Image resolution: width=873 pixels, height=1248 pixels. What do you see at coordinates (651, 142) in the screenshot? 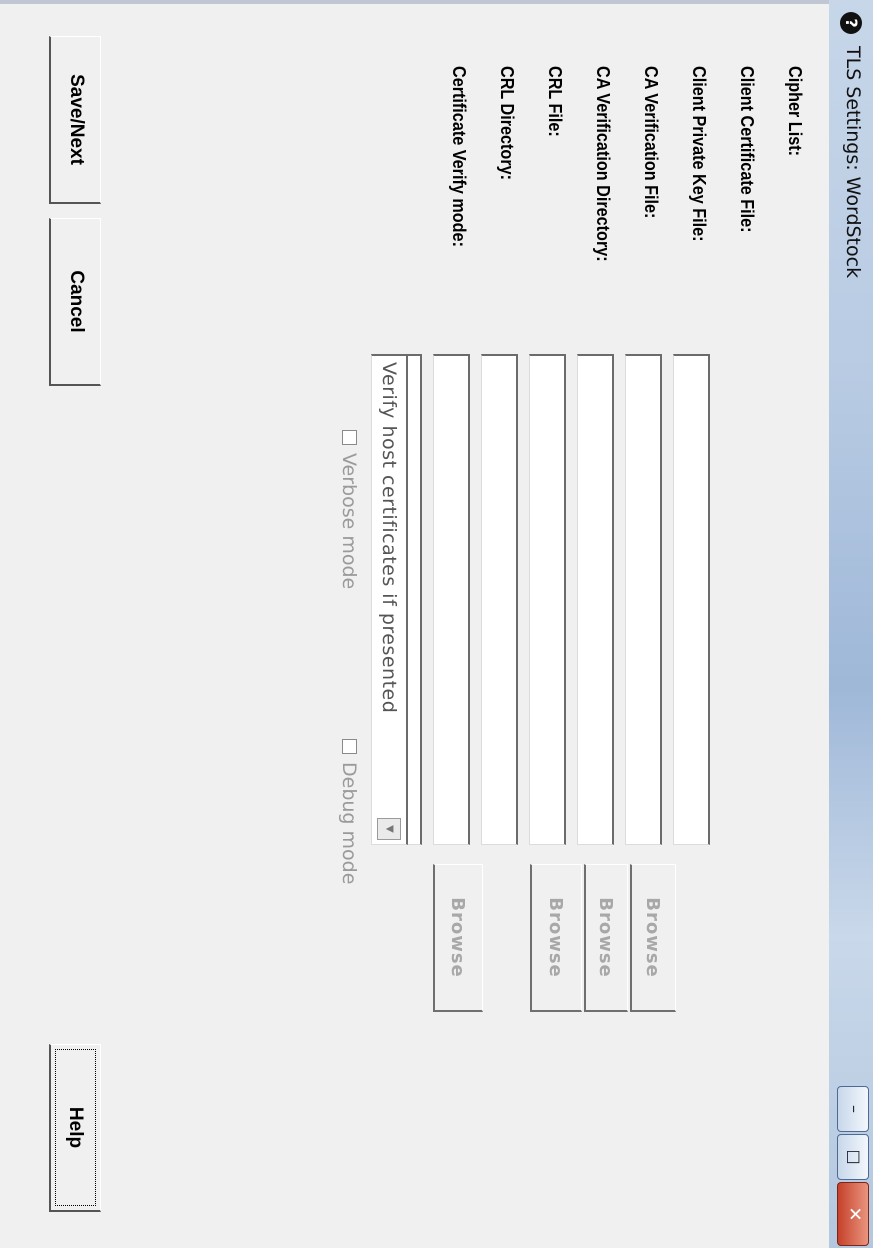
I see `ca-verification-file-label: CA Verification File:` at bounding box center [651, 142].